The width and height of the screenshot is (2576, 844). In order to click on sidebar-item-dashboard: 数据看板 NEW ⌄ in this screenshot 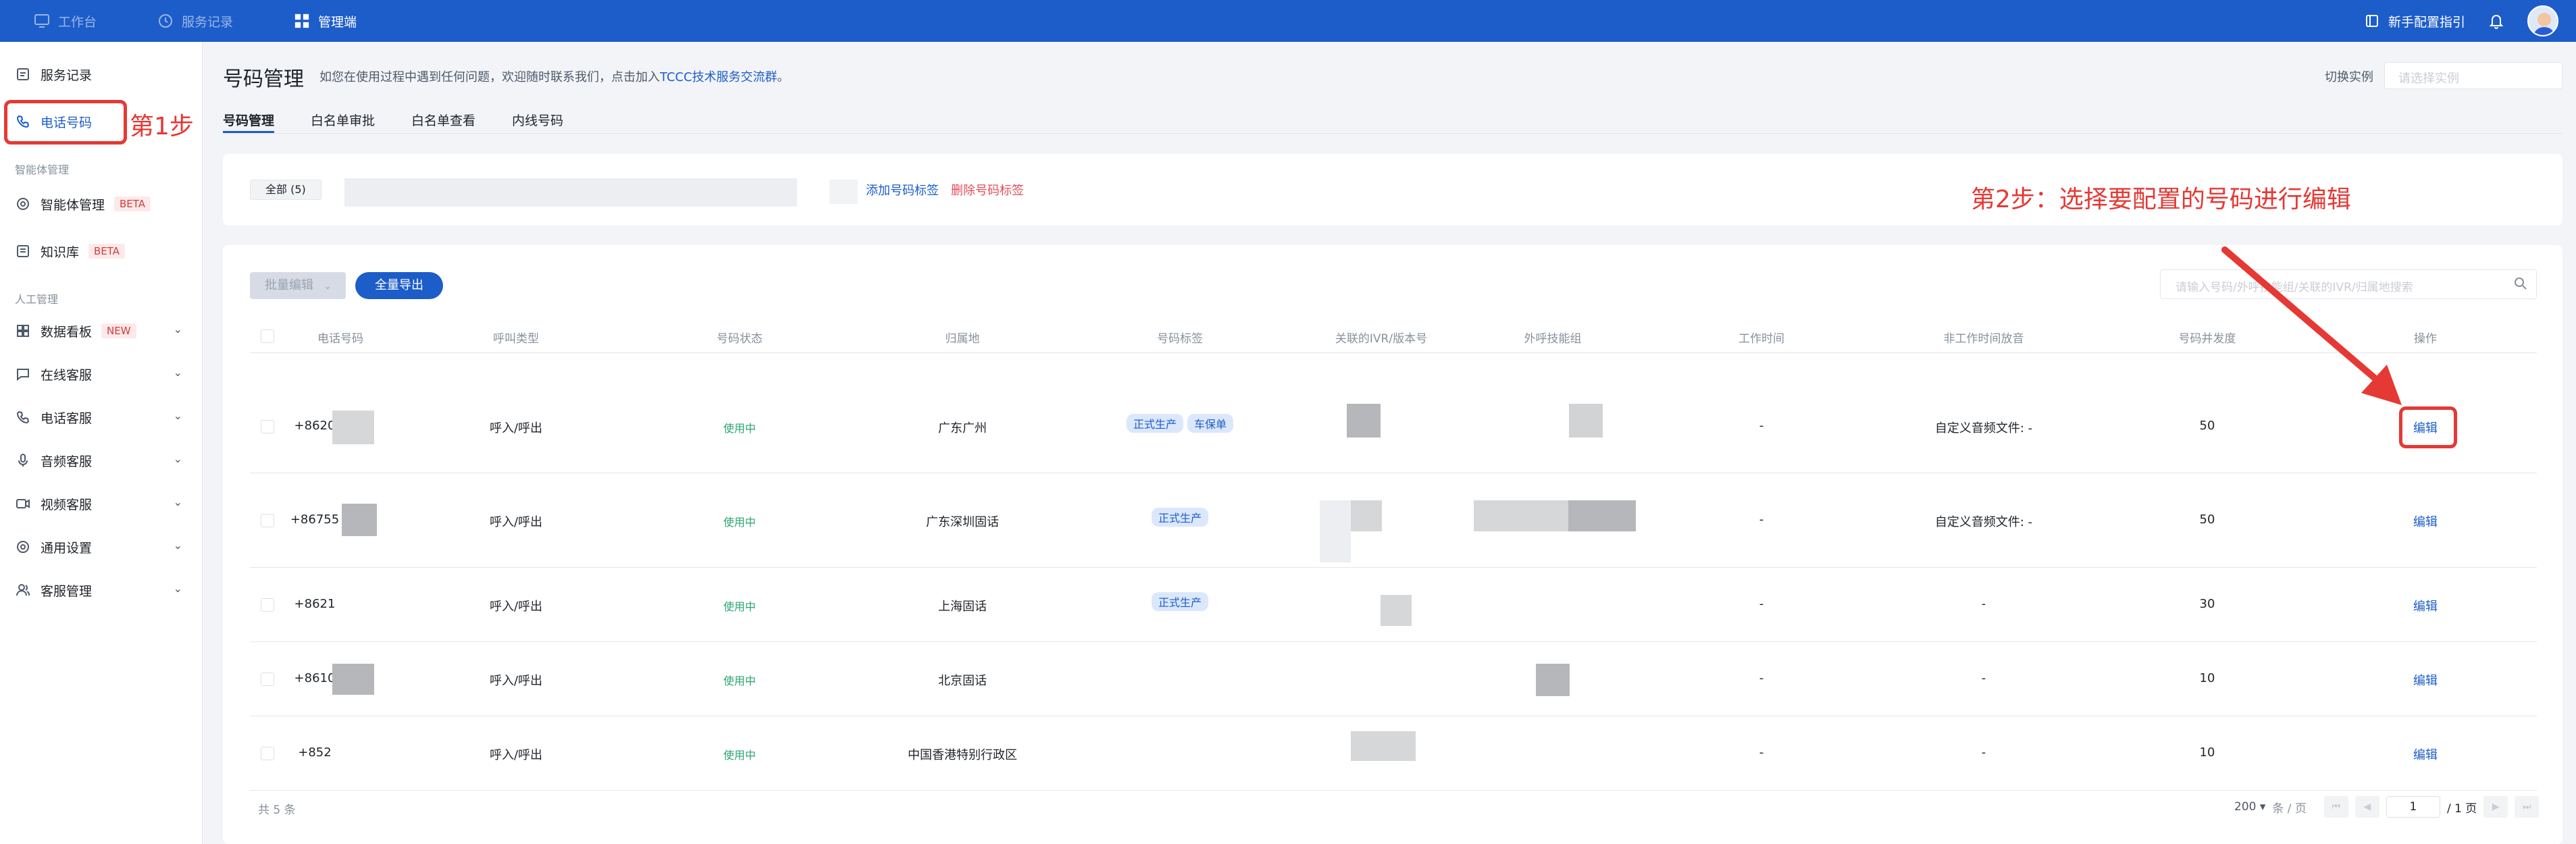, I will do `click(101, 331)`.